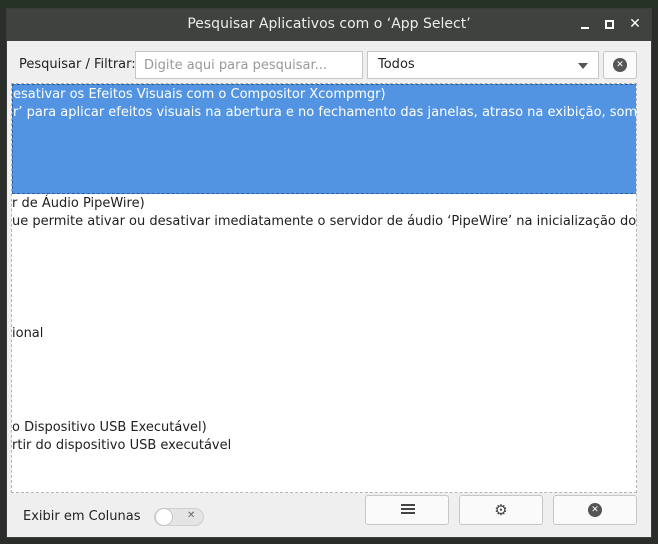 This screenshot has height=544, width=658. I want to click on desktop-background, so click(329, 4).